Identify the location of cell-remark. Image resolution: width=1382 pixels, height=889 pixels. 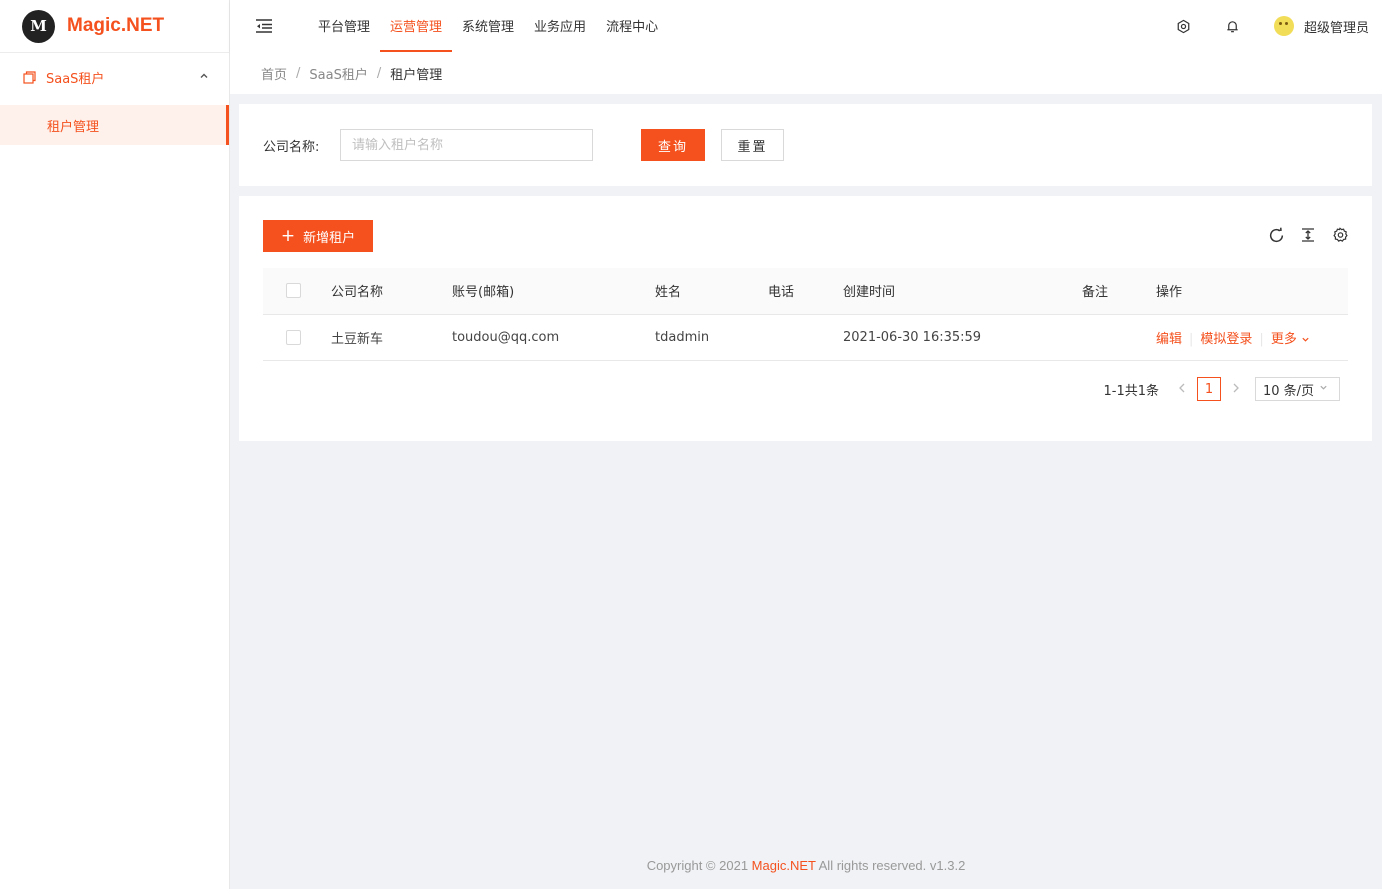
(1119, 337).